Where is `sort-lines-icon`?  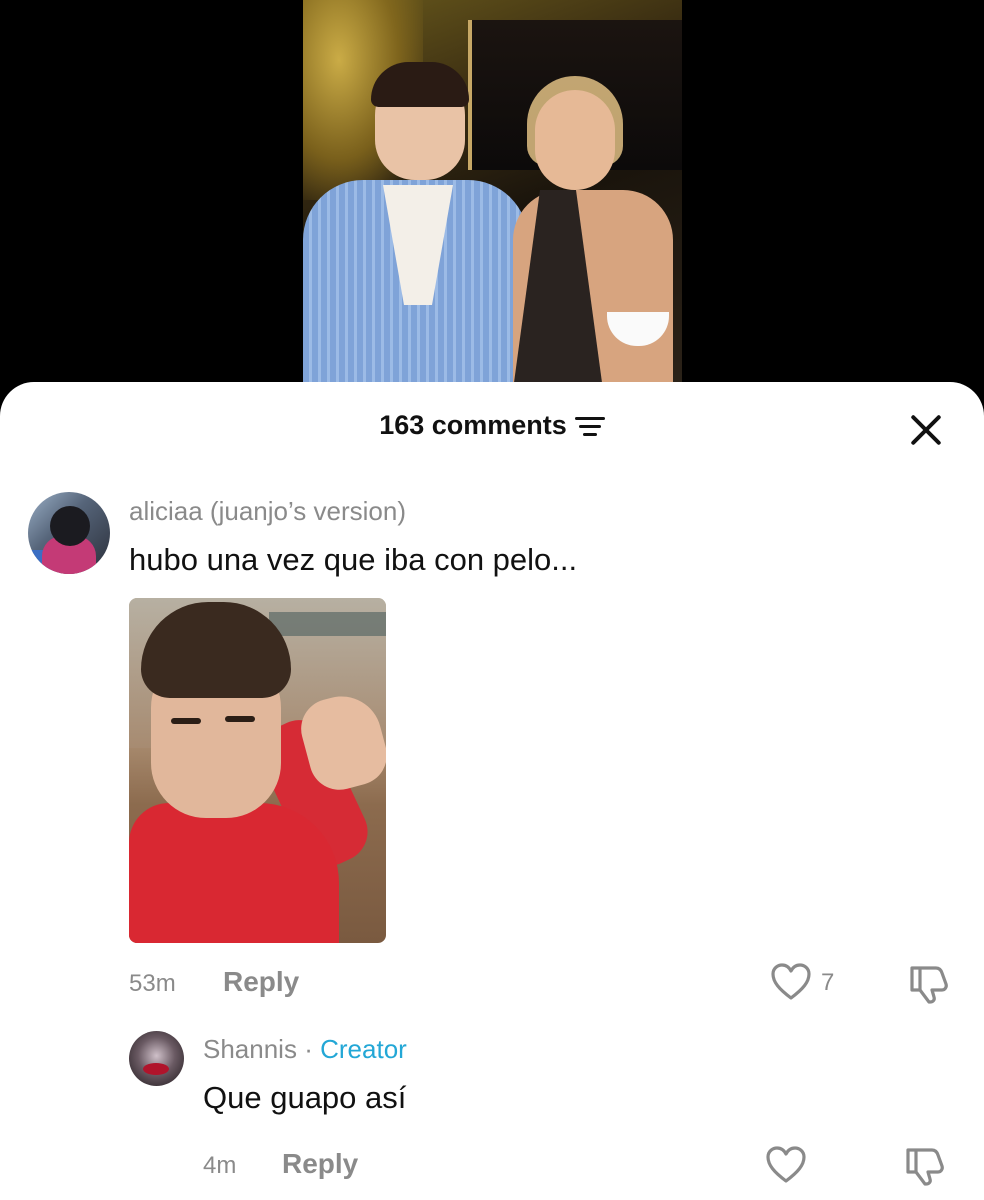
sort-lines-icon is located at coordinates (589, 426).